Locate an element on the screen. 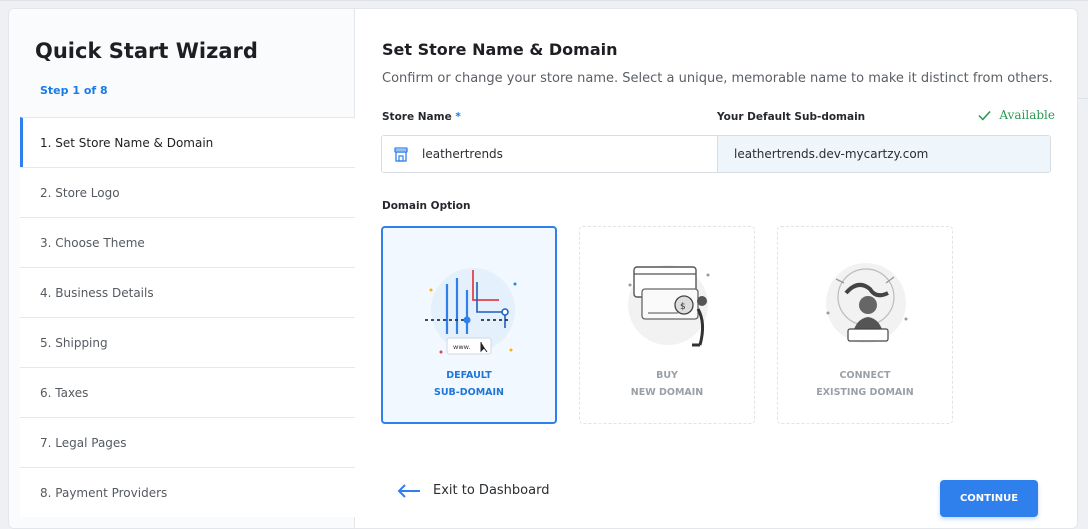  domain-option-default-subdomain: www. DEFAULT SUB-DOMAIN is located at coordinates (469, 325).